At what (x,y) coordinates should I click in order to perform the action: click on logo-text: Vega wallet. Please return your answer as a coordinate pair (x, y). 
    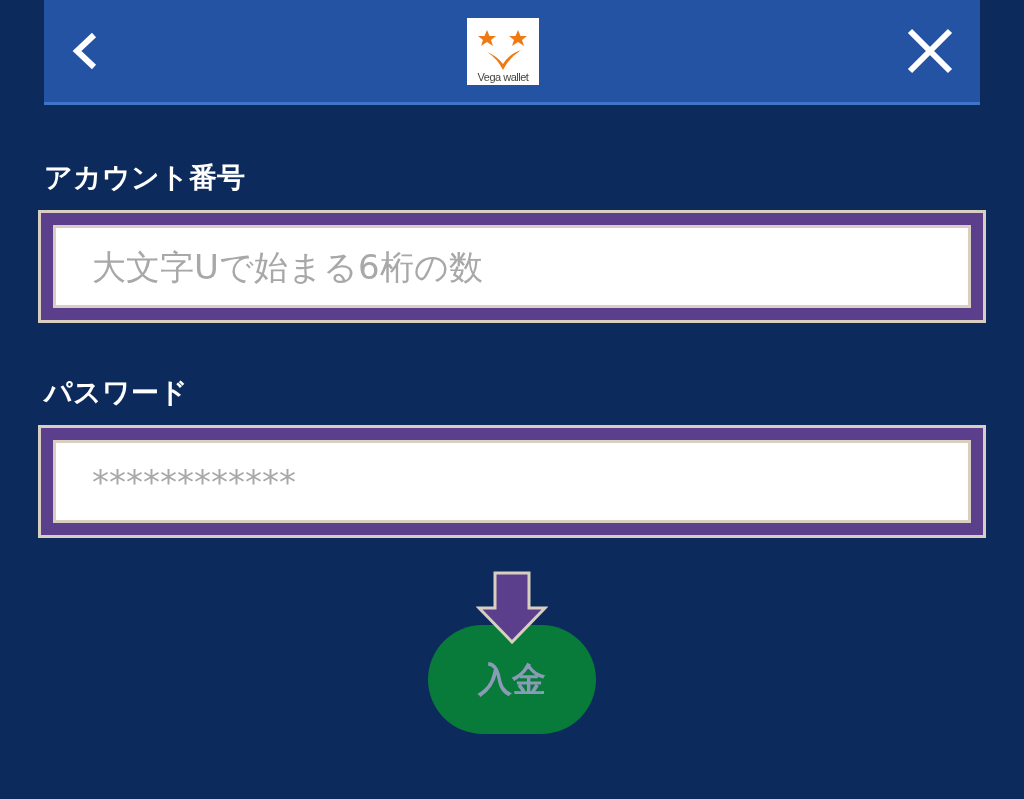
    Looking at the image, I should click on (503, 77).